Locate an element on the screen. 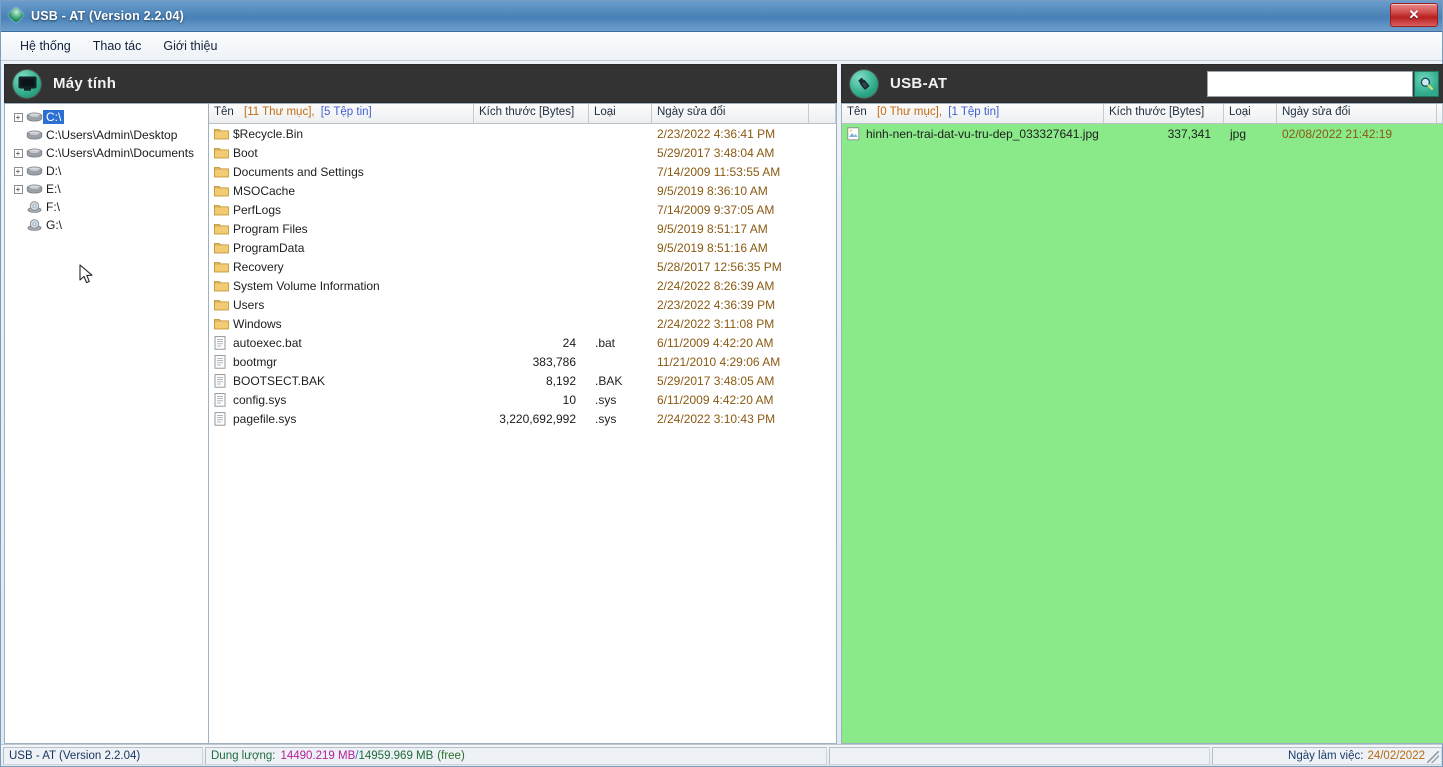  cell-name: Documents and Settings is located at coordinates (341, 172).